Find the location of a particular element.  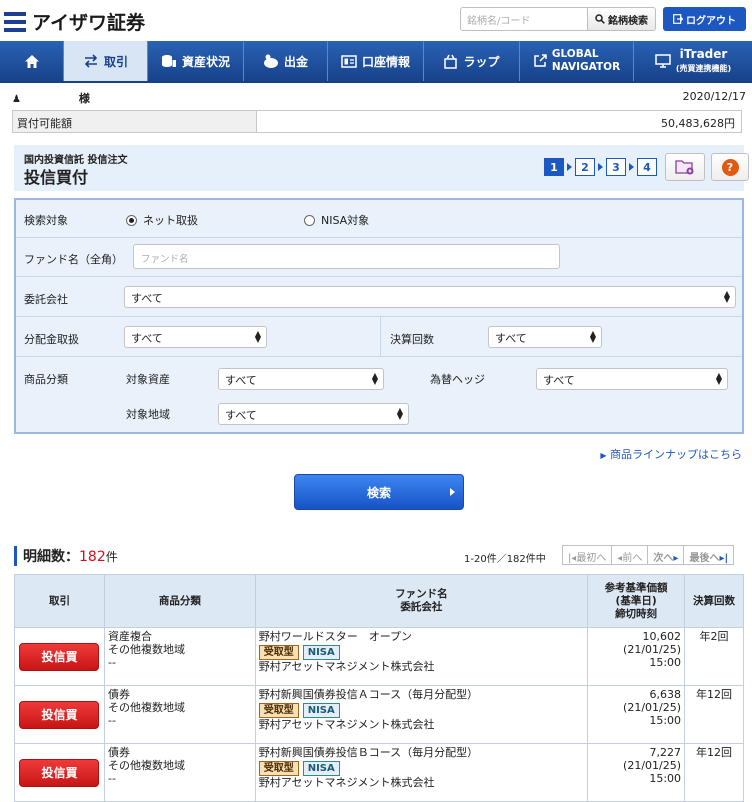

results-header: 明細数：182件 1-20件／182件中 |◂最初へ ◂前へ 次へ▸ 最後へ▸| is located at coordinates (379, 556).